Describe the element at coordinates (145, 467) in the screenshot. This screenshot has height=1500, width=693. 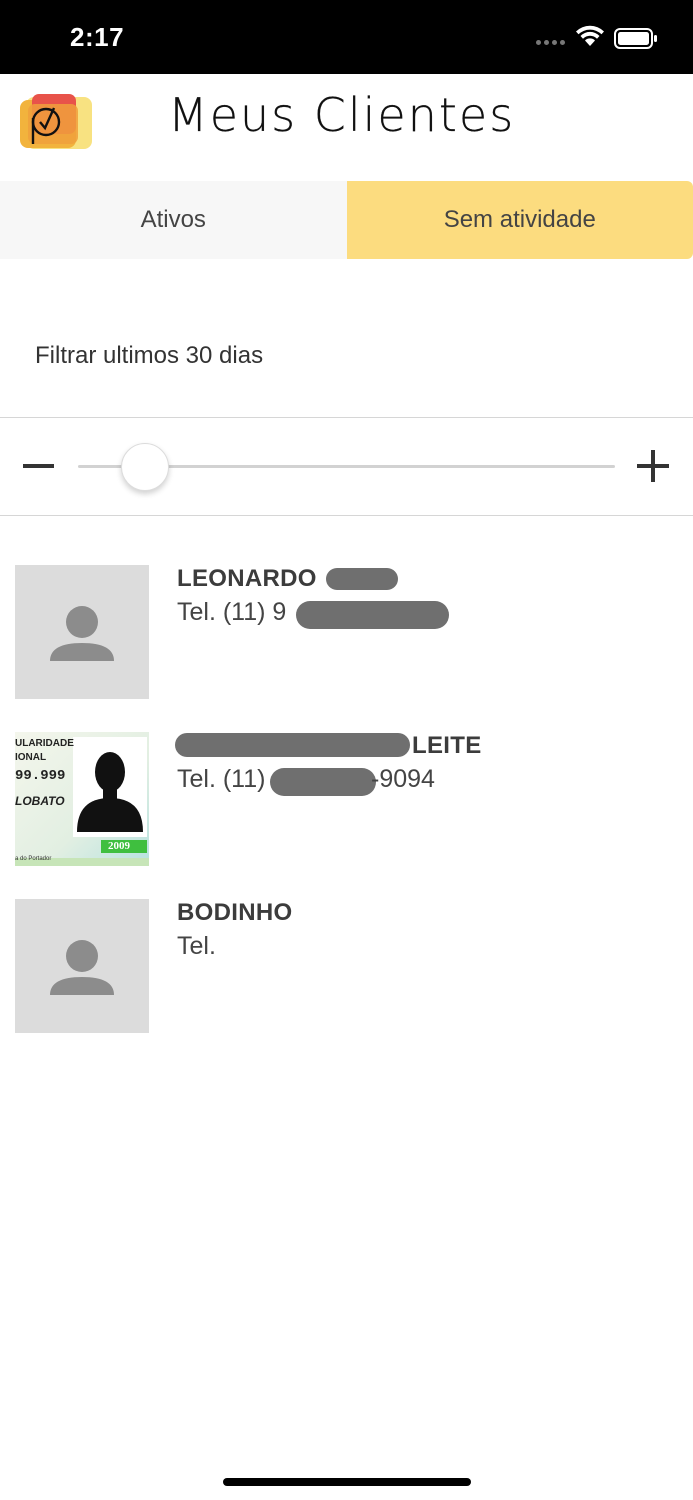
I see `slider-thumb` at that location.